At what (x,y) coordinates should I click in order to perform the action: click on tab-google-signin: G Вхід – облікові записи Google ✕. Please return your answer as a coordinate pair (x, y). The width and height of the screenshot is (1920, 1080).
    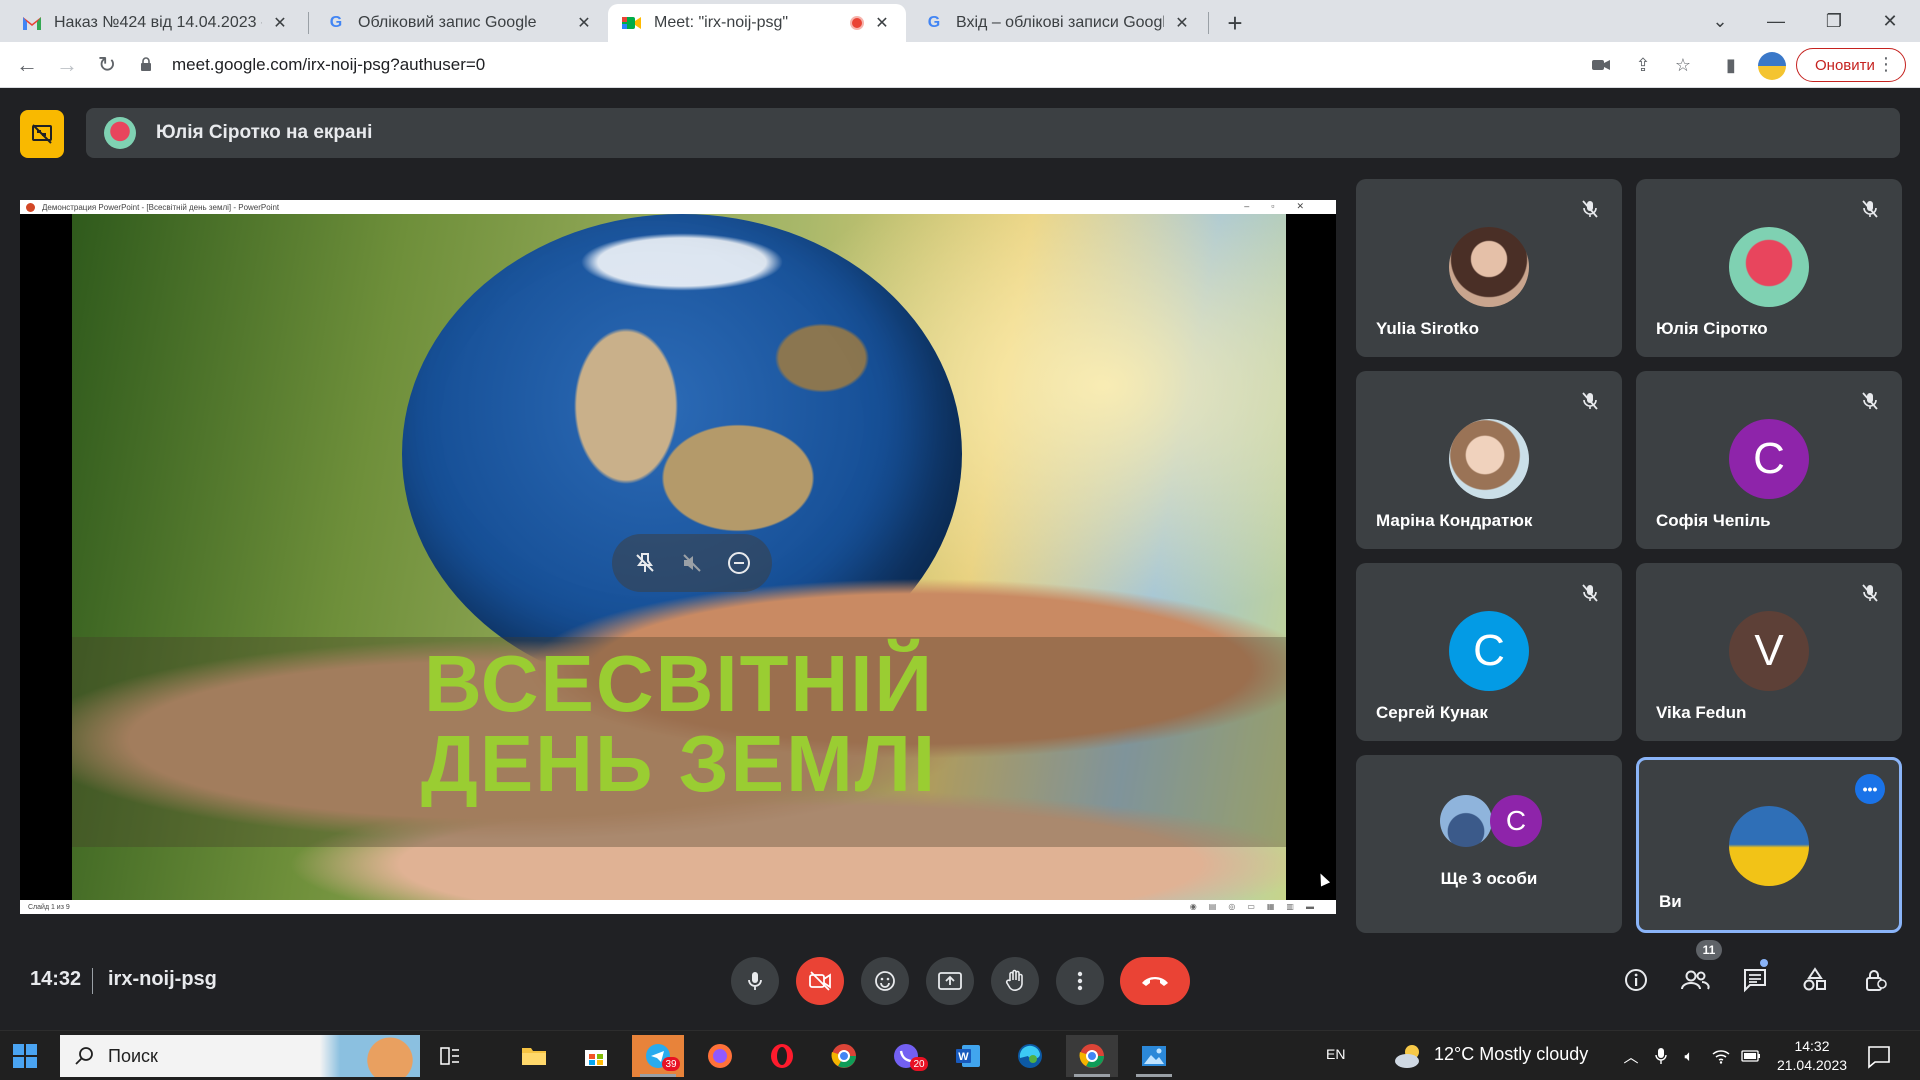
    Looking at the image, I should click on (1058, 23).